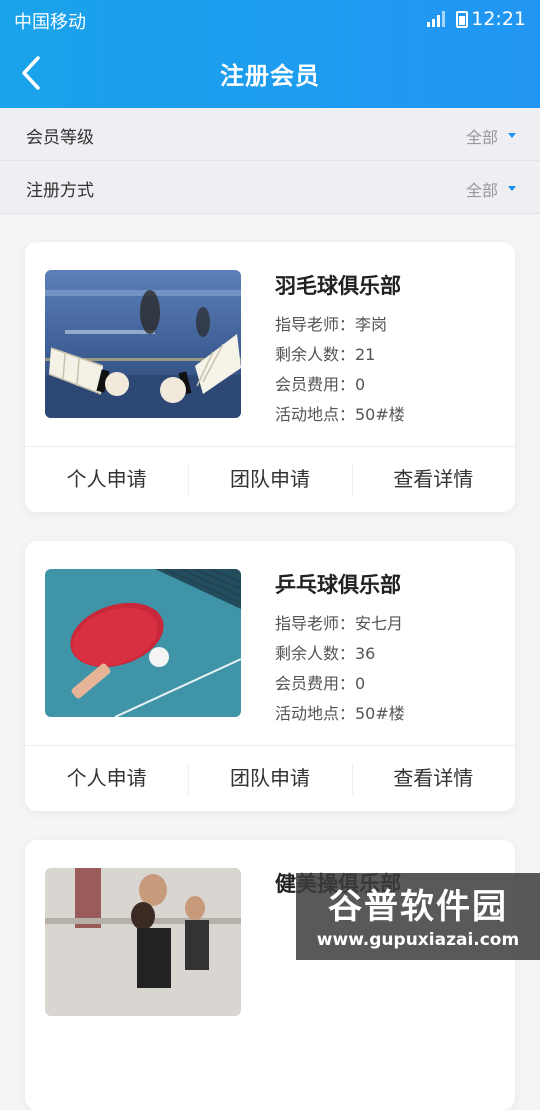 This screenshot has width=540, height=1110. Describe the element at coordinates (325, 653) in the screenshot. I see `remaining-text: 剩余人数：36` at that location.